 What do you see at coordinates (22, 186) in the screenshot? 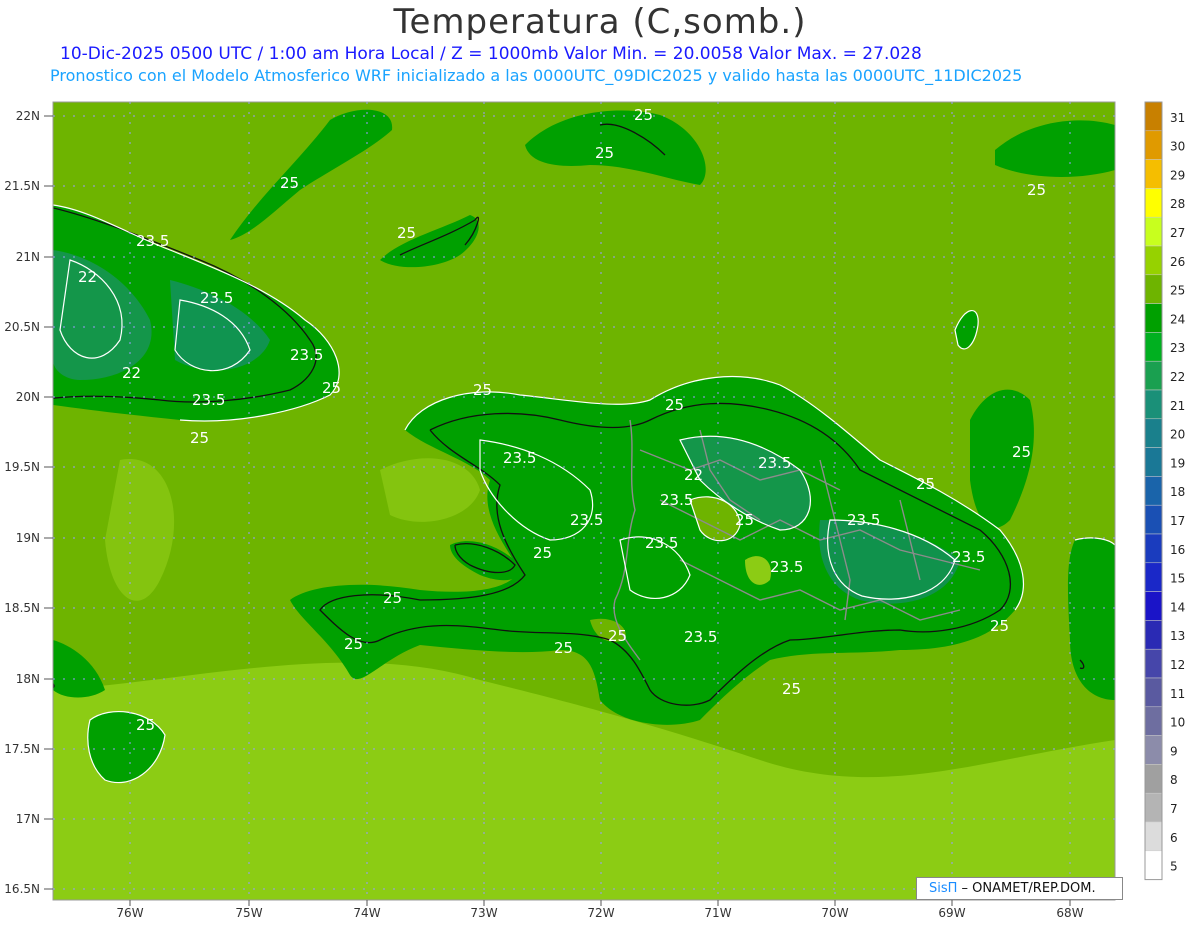
I see `latitude-label: 21.5N` at bounding box center [22, 186].